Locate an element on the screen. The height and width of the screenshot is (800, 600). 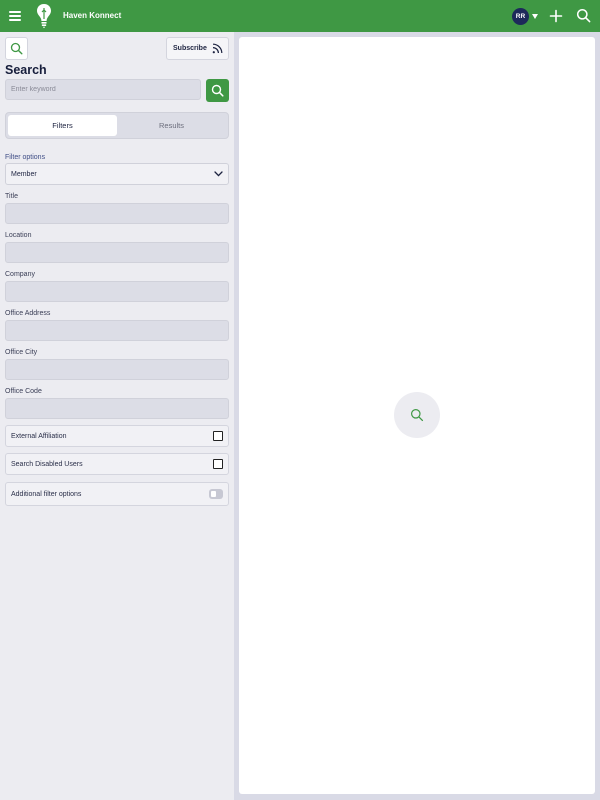
filter-options-label: Filter options is located at coordinates (25, 157).